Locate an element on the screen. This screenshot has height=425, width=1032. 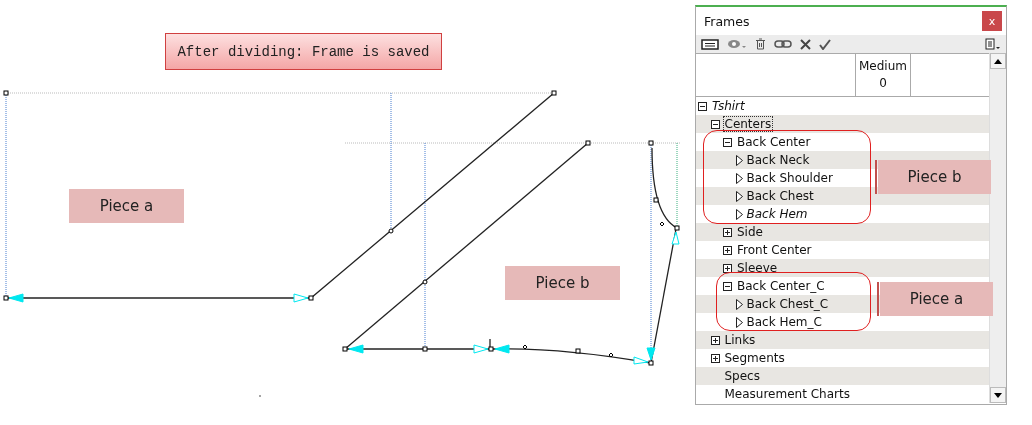
status-message: After dividing: Frame is saved is located at coordinates (303, 51).